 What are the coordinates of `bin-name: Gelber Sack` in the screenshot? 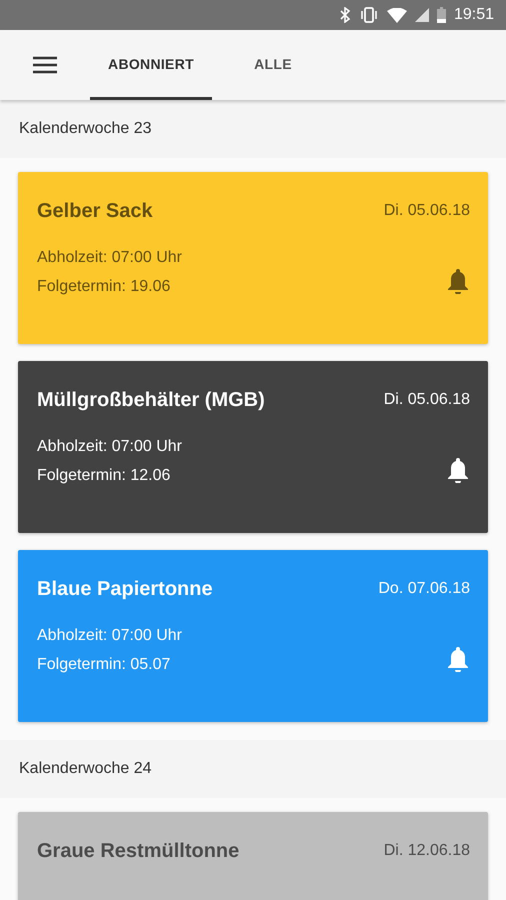 It's located at (95, 211).